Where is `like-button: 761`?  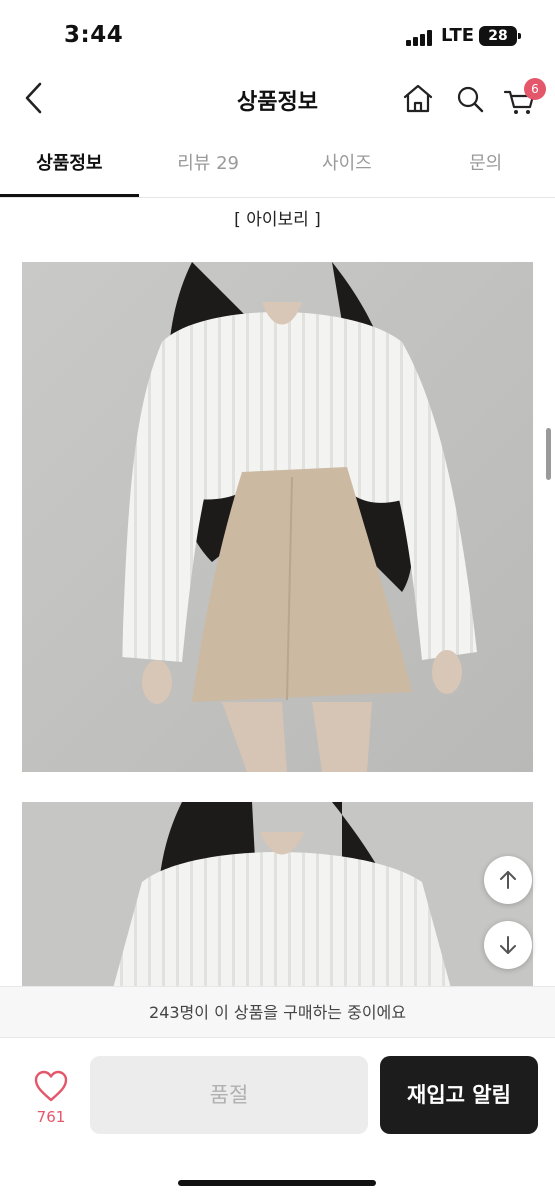
like-button: 761 is located at coordinates (51, 1101).